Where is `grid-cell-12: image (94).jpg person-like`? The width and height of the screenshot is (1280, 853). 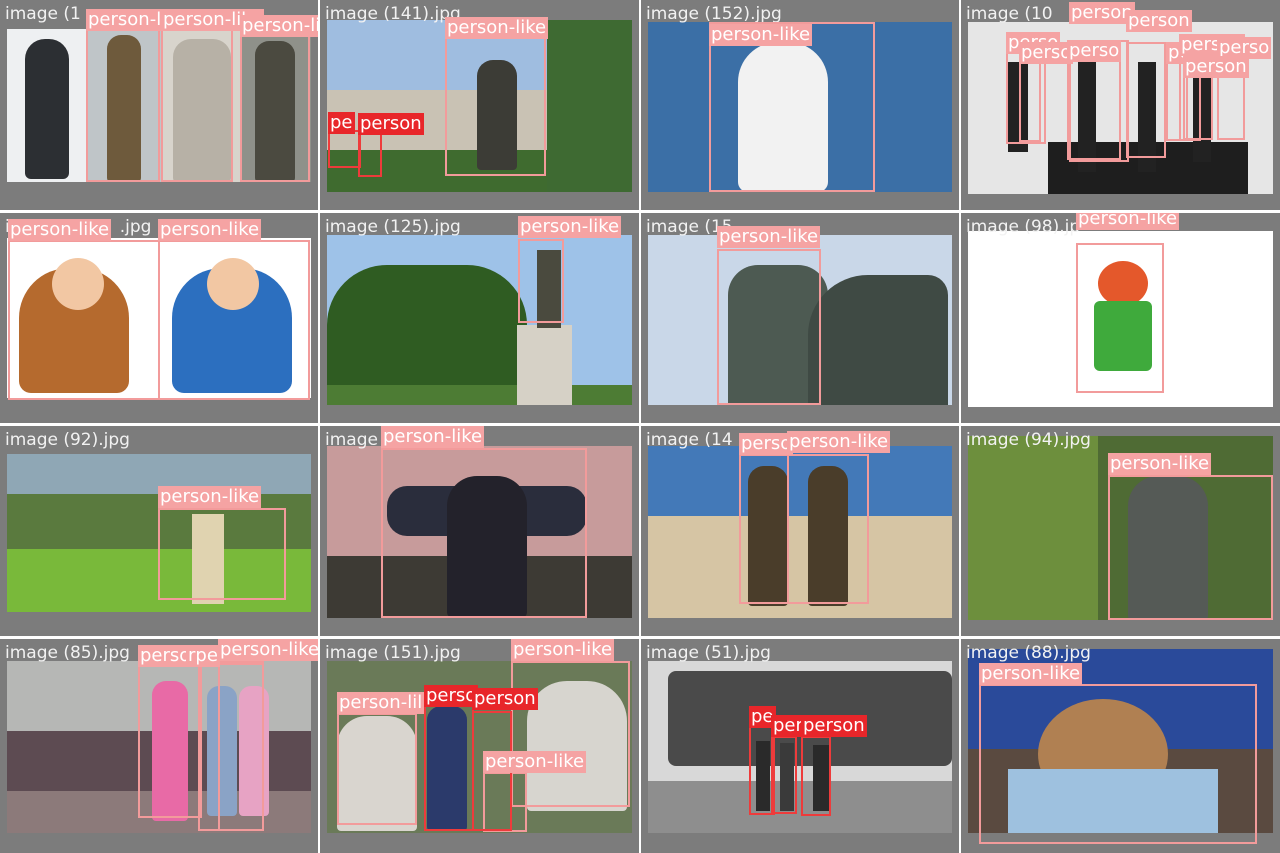
grid-cell-12: image (94).jpg person-like is located at coordinates (1120, 531).